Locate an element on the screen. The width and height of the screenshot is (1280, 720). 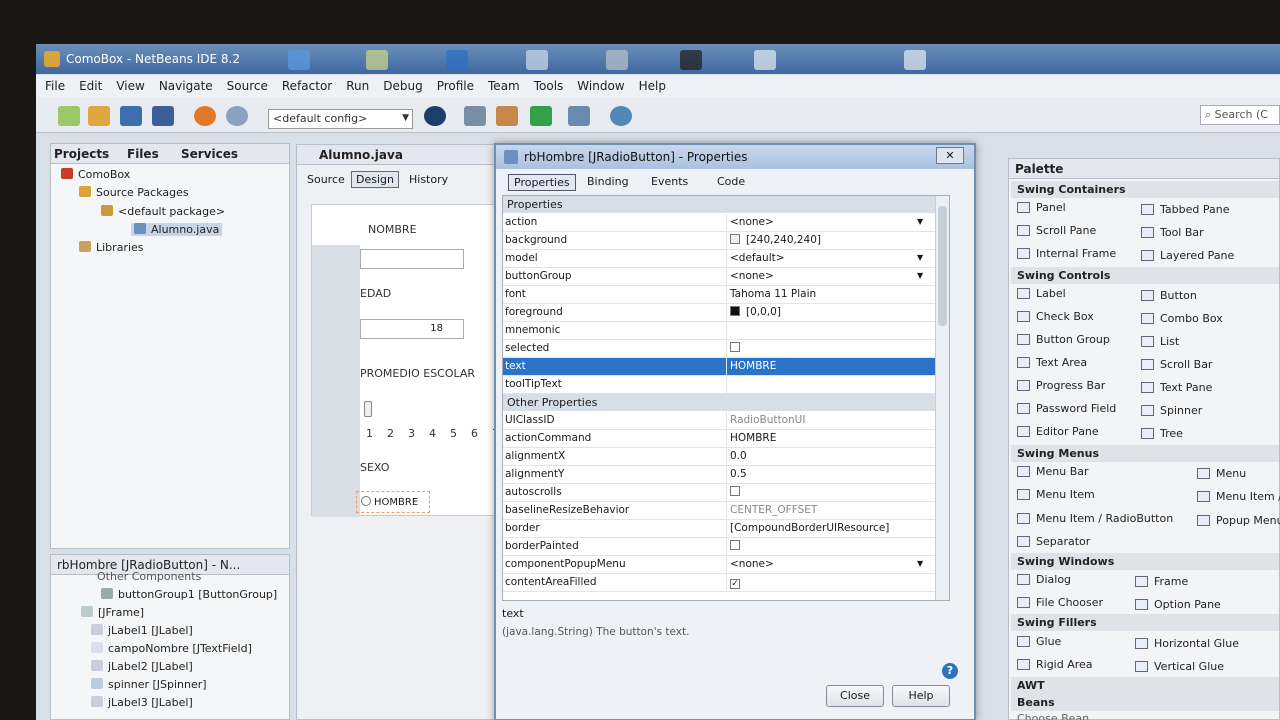
tree-item-source-packages: Source Packages is located at coordinates (134, 192).